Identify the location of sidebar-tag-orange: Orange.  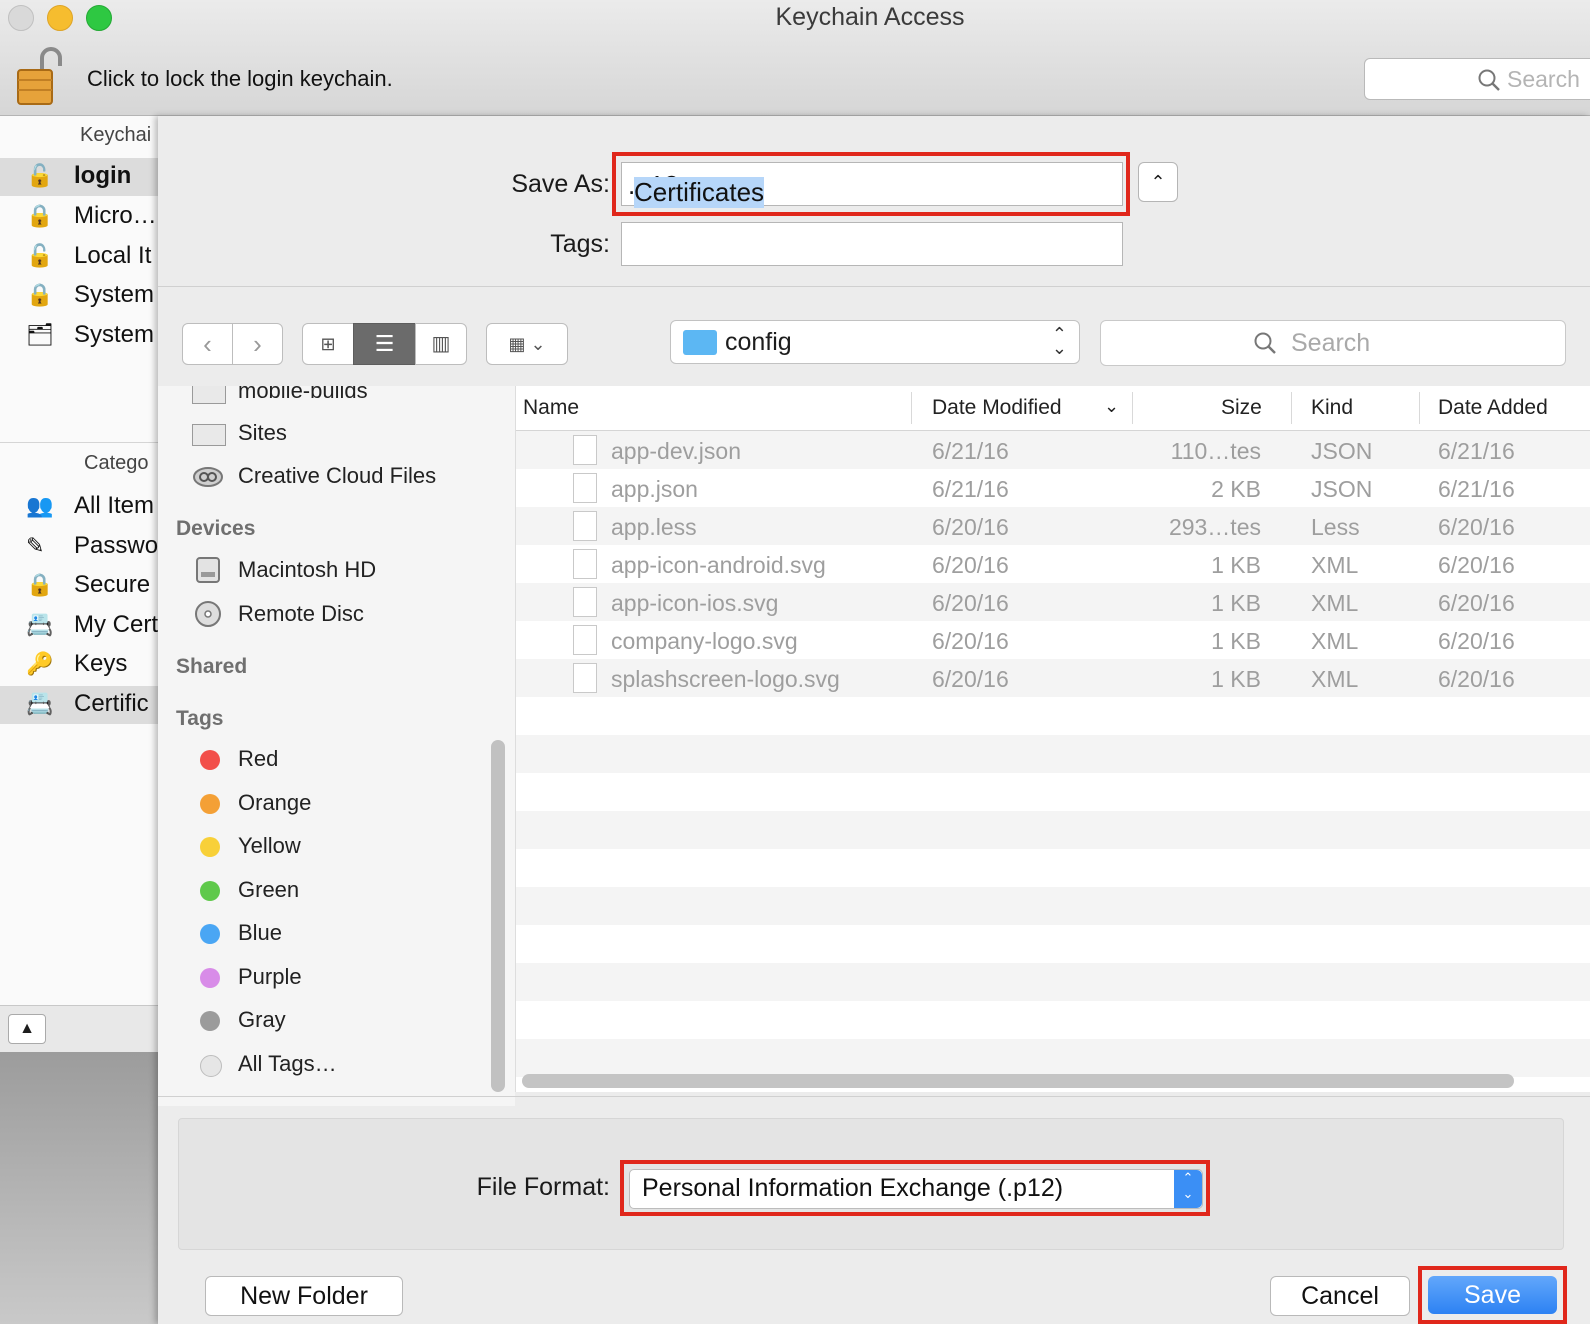
(336, 804).